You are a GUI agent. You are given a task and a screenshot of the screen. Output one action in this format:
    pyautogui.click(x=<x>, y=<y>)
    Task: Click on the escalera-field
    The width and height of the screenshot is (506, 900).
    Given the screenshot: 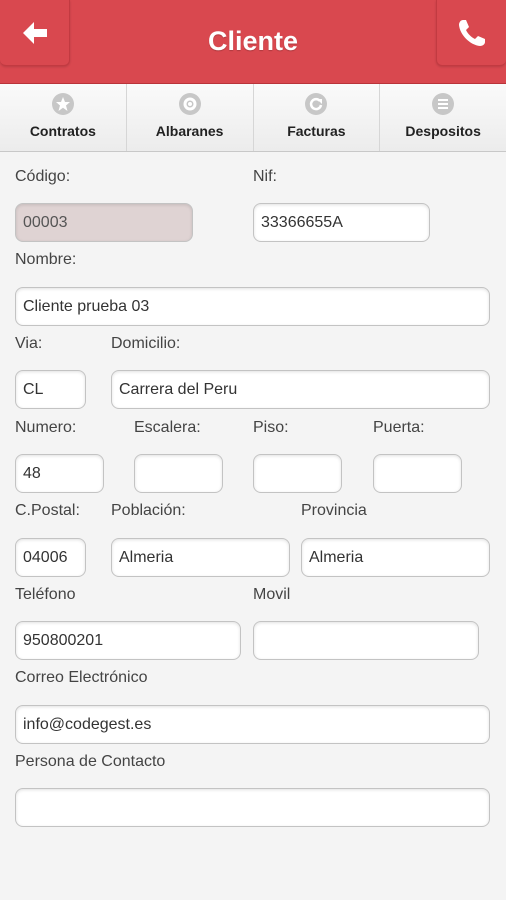 What is the action you would take?
    pyautogui.click(x=178, y=473)
    